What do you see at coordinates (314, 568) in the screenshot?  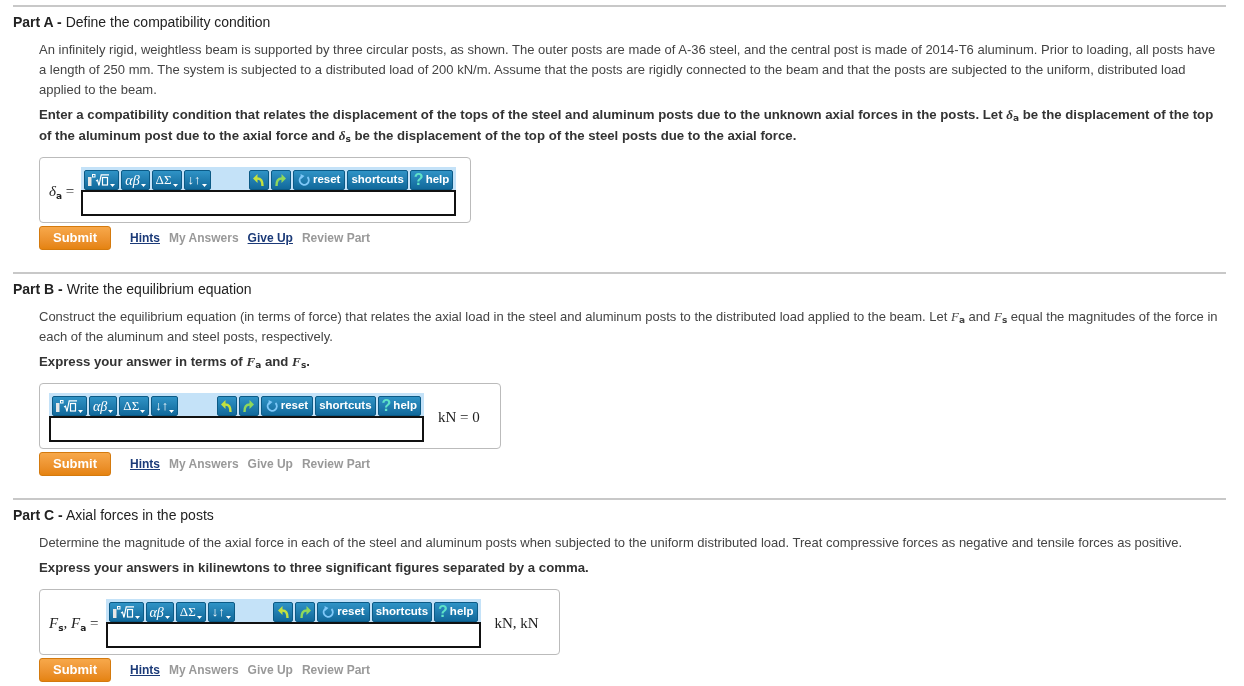 I see `instruction-text: Express your answers in kilinewtons to three significant figures separated by a comma.` at bounding box center [314, 568].